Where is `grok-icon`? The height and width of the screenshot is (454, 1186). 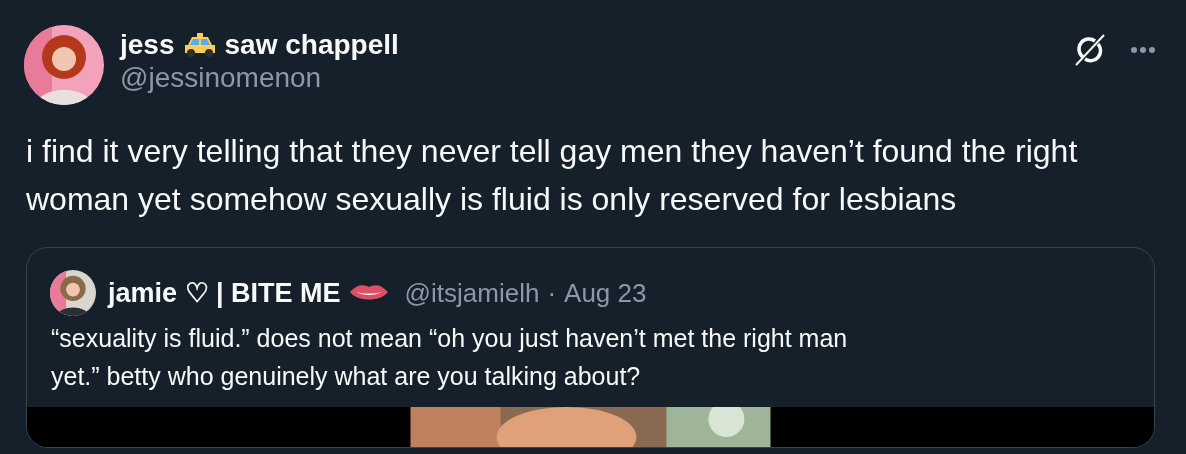
grok-icon is located at coordinates (1090, 50).